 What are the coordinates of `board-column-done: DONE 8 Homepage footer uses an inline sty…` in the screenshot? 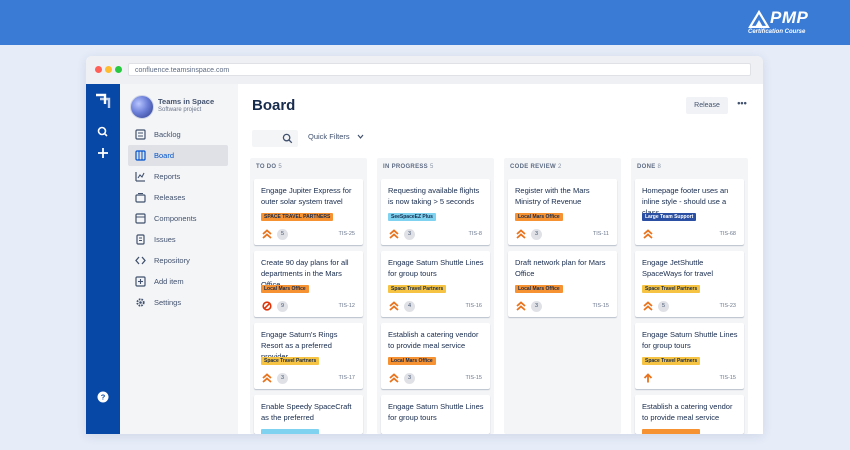 It's located at (689, 296).